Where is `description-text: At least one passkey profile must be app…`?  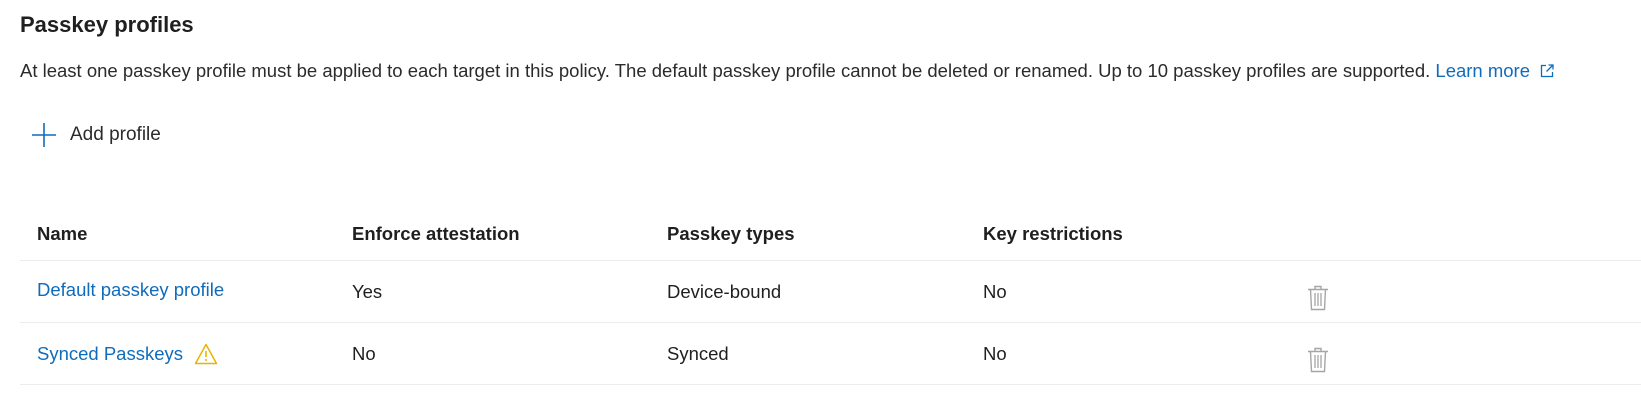 description-text: At least one passkey profile must be app… is located at coordinates (725, 70).